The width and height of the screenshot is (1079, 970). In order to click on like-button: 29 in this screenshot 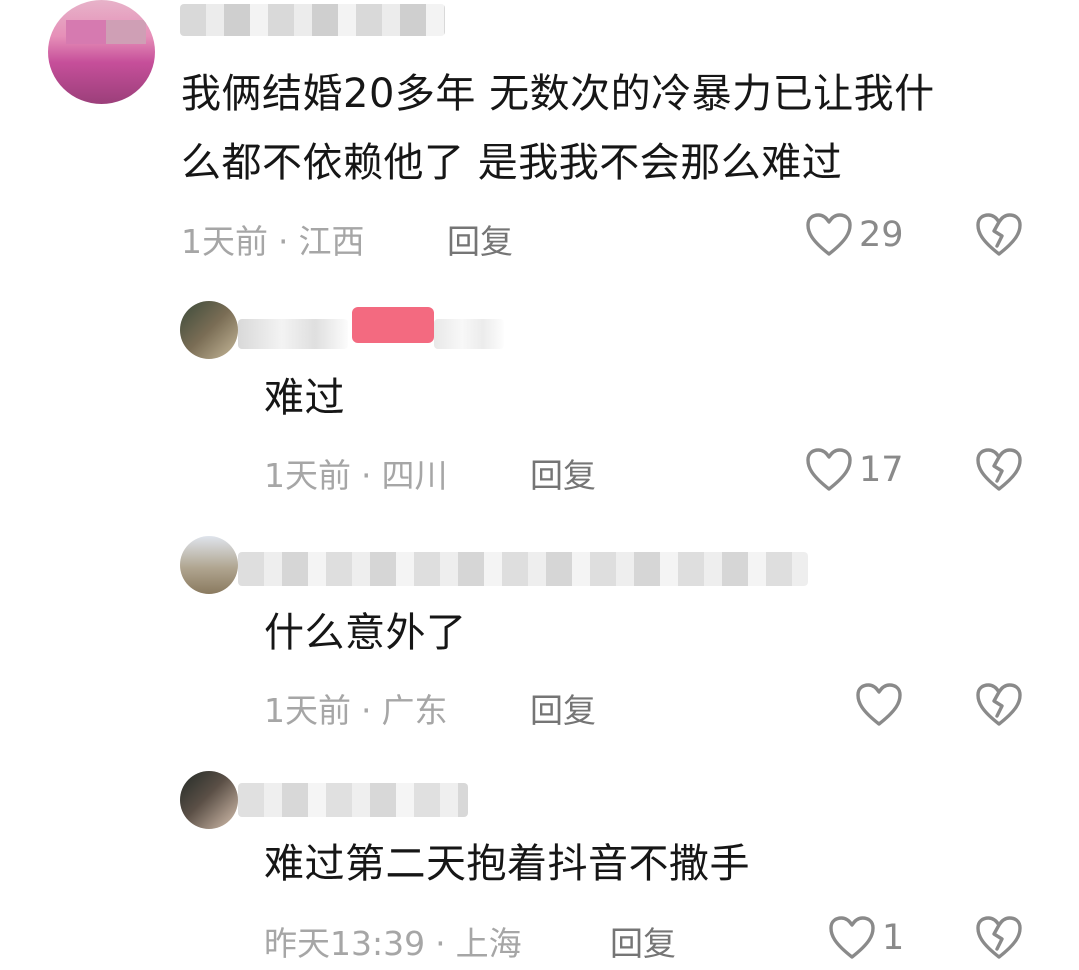, I will do `click(854, 235)`.